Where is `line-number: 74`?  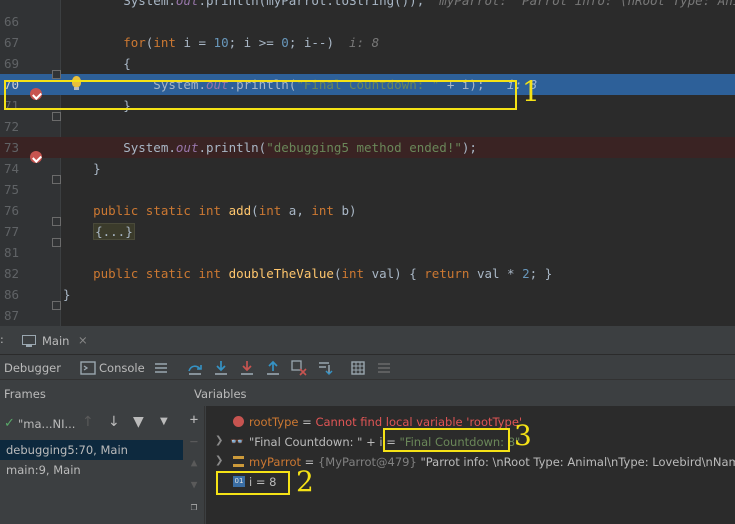 line-number: 74 is located at coordinates (14, 168).